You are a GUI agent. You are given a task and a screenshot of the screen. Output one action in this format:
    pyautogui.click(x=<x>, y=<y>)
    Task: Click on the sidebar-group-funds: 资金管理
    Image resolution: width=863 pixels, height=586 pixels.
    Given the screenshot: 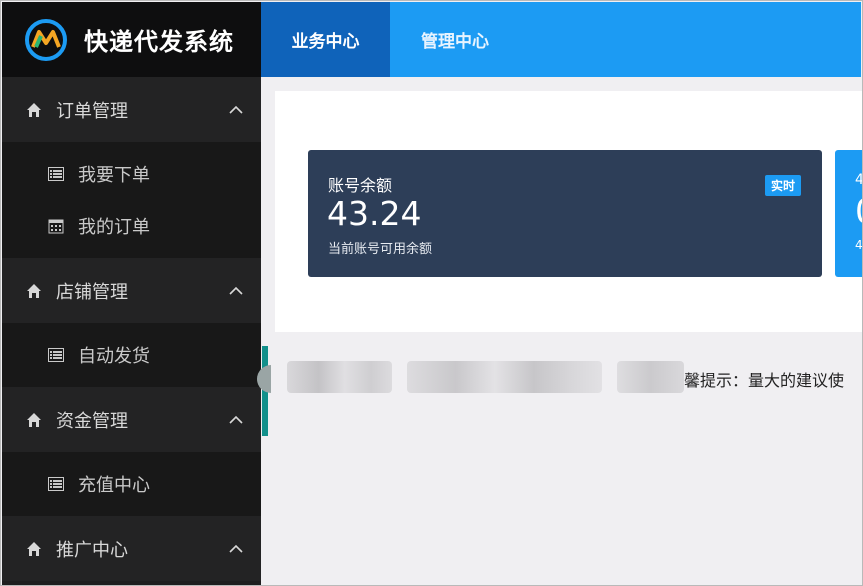 What is the action you would take?
    pyautogui.click(x=131, y=419)
    